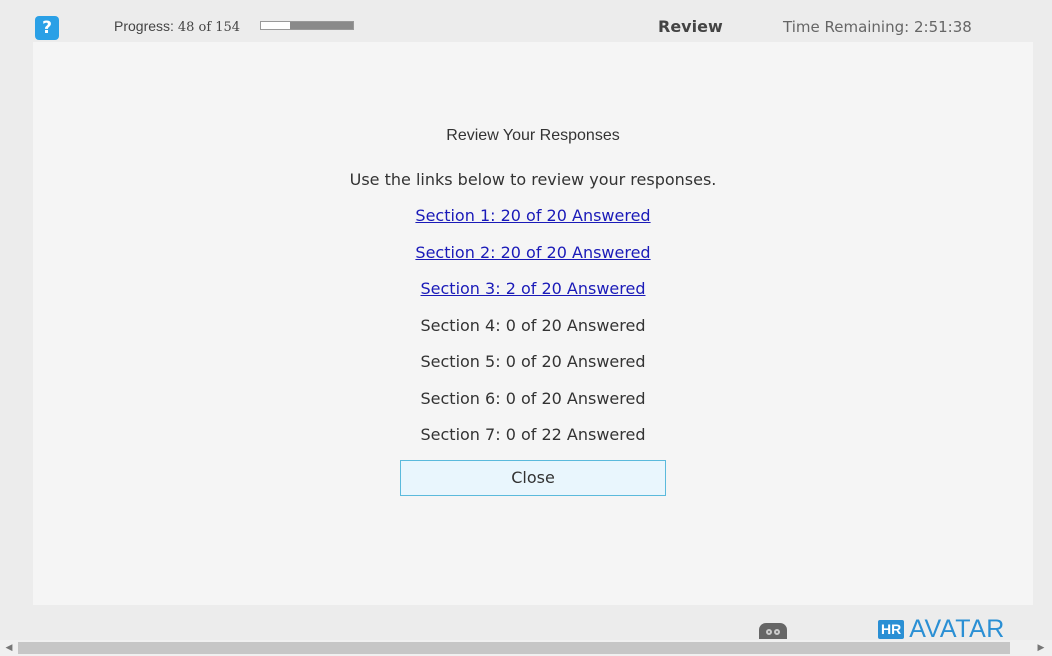  I want to click on time-remaining-value: 2:51:38, so click(942, 27).